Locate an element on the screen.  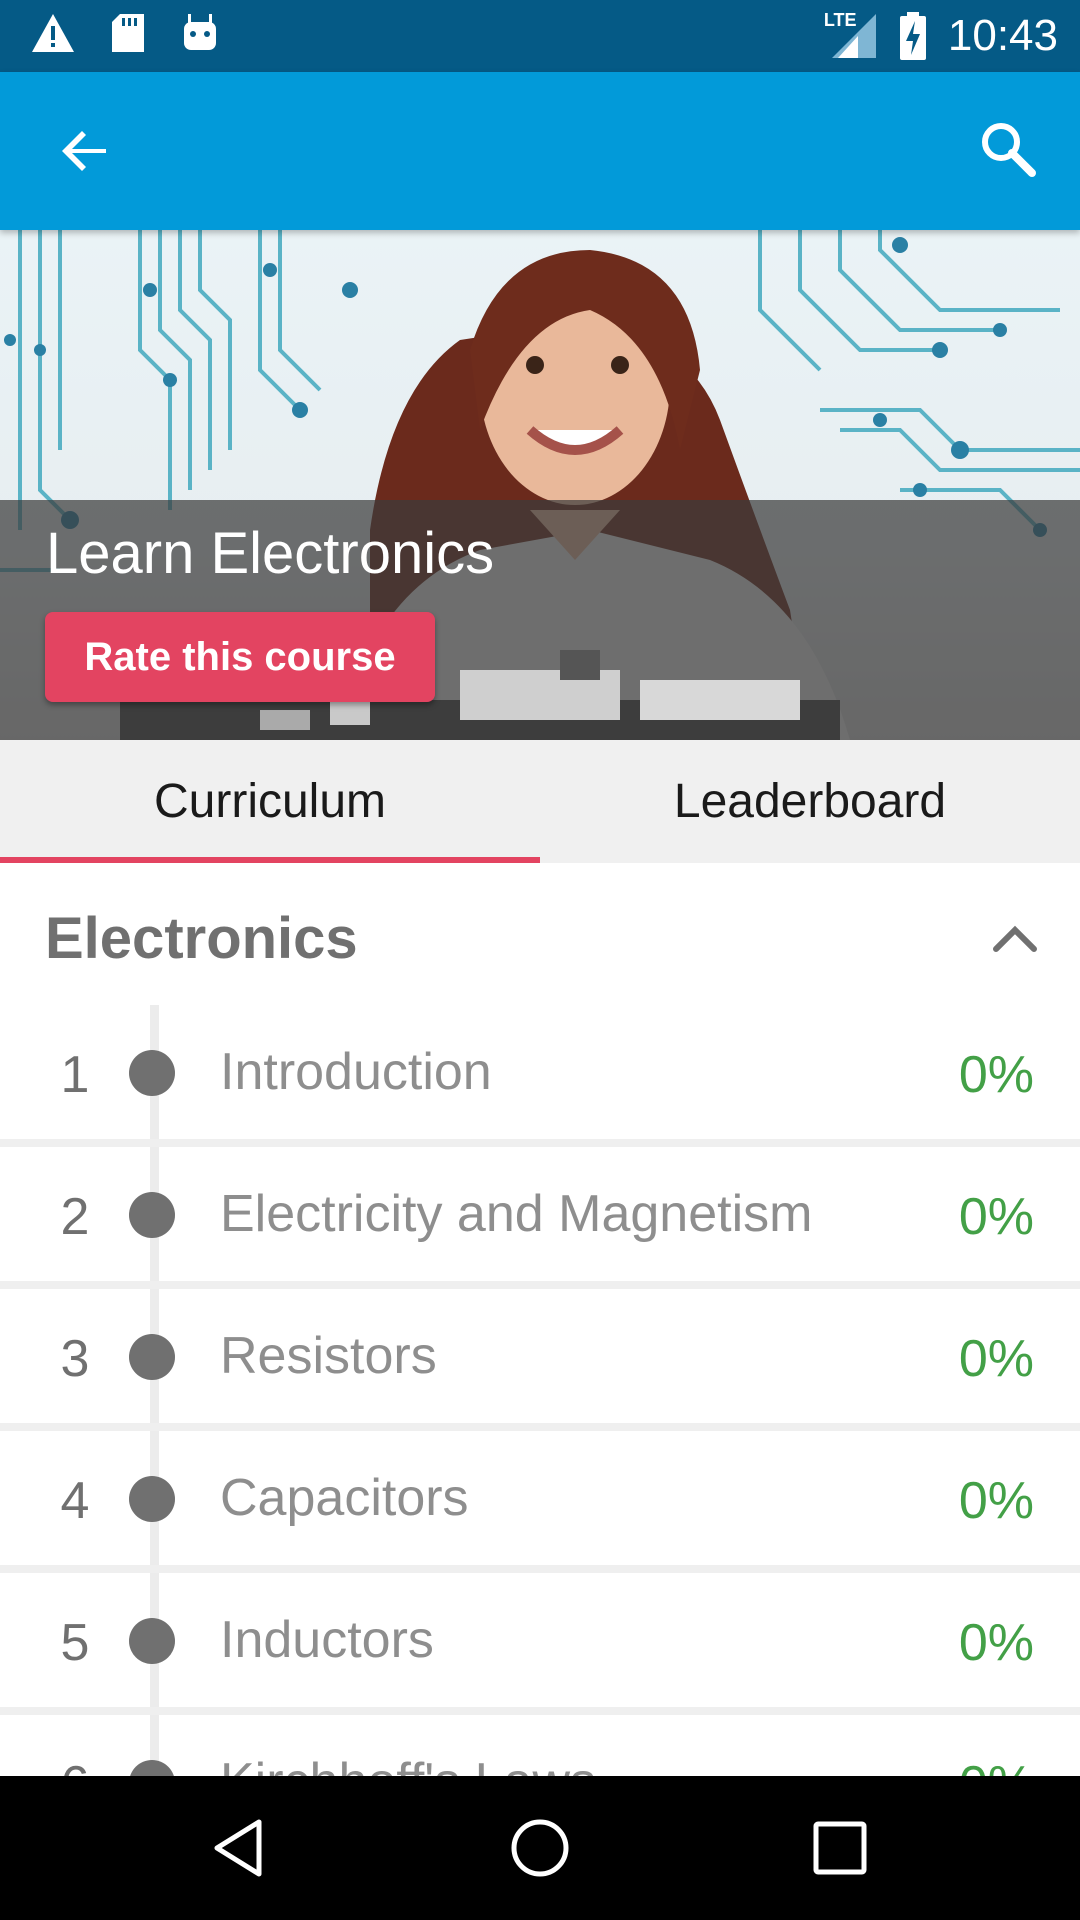
section-header: Electronics is located at coordinates (540, 934).